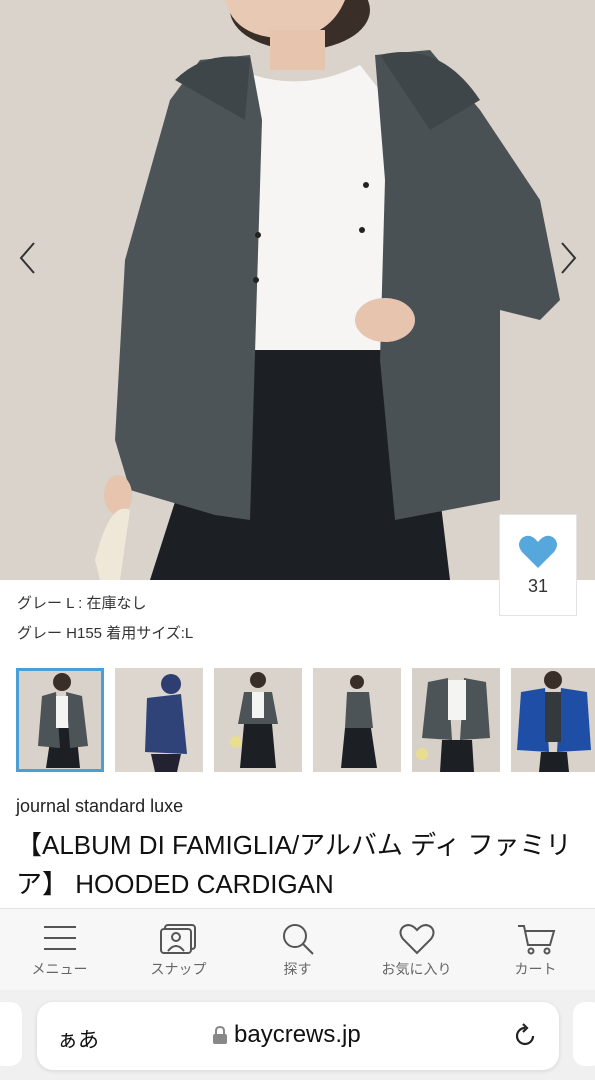 This screenshot has height=1080, width=595. What do you see at coordinates (220, 1034) in the screenshot?
I see `lock-icon` at bounding box center [220, 1034].